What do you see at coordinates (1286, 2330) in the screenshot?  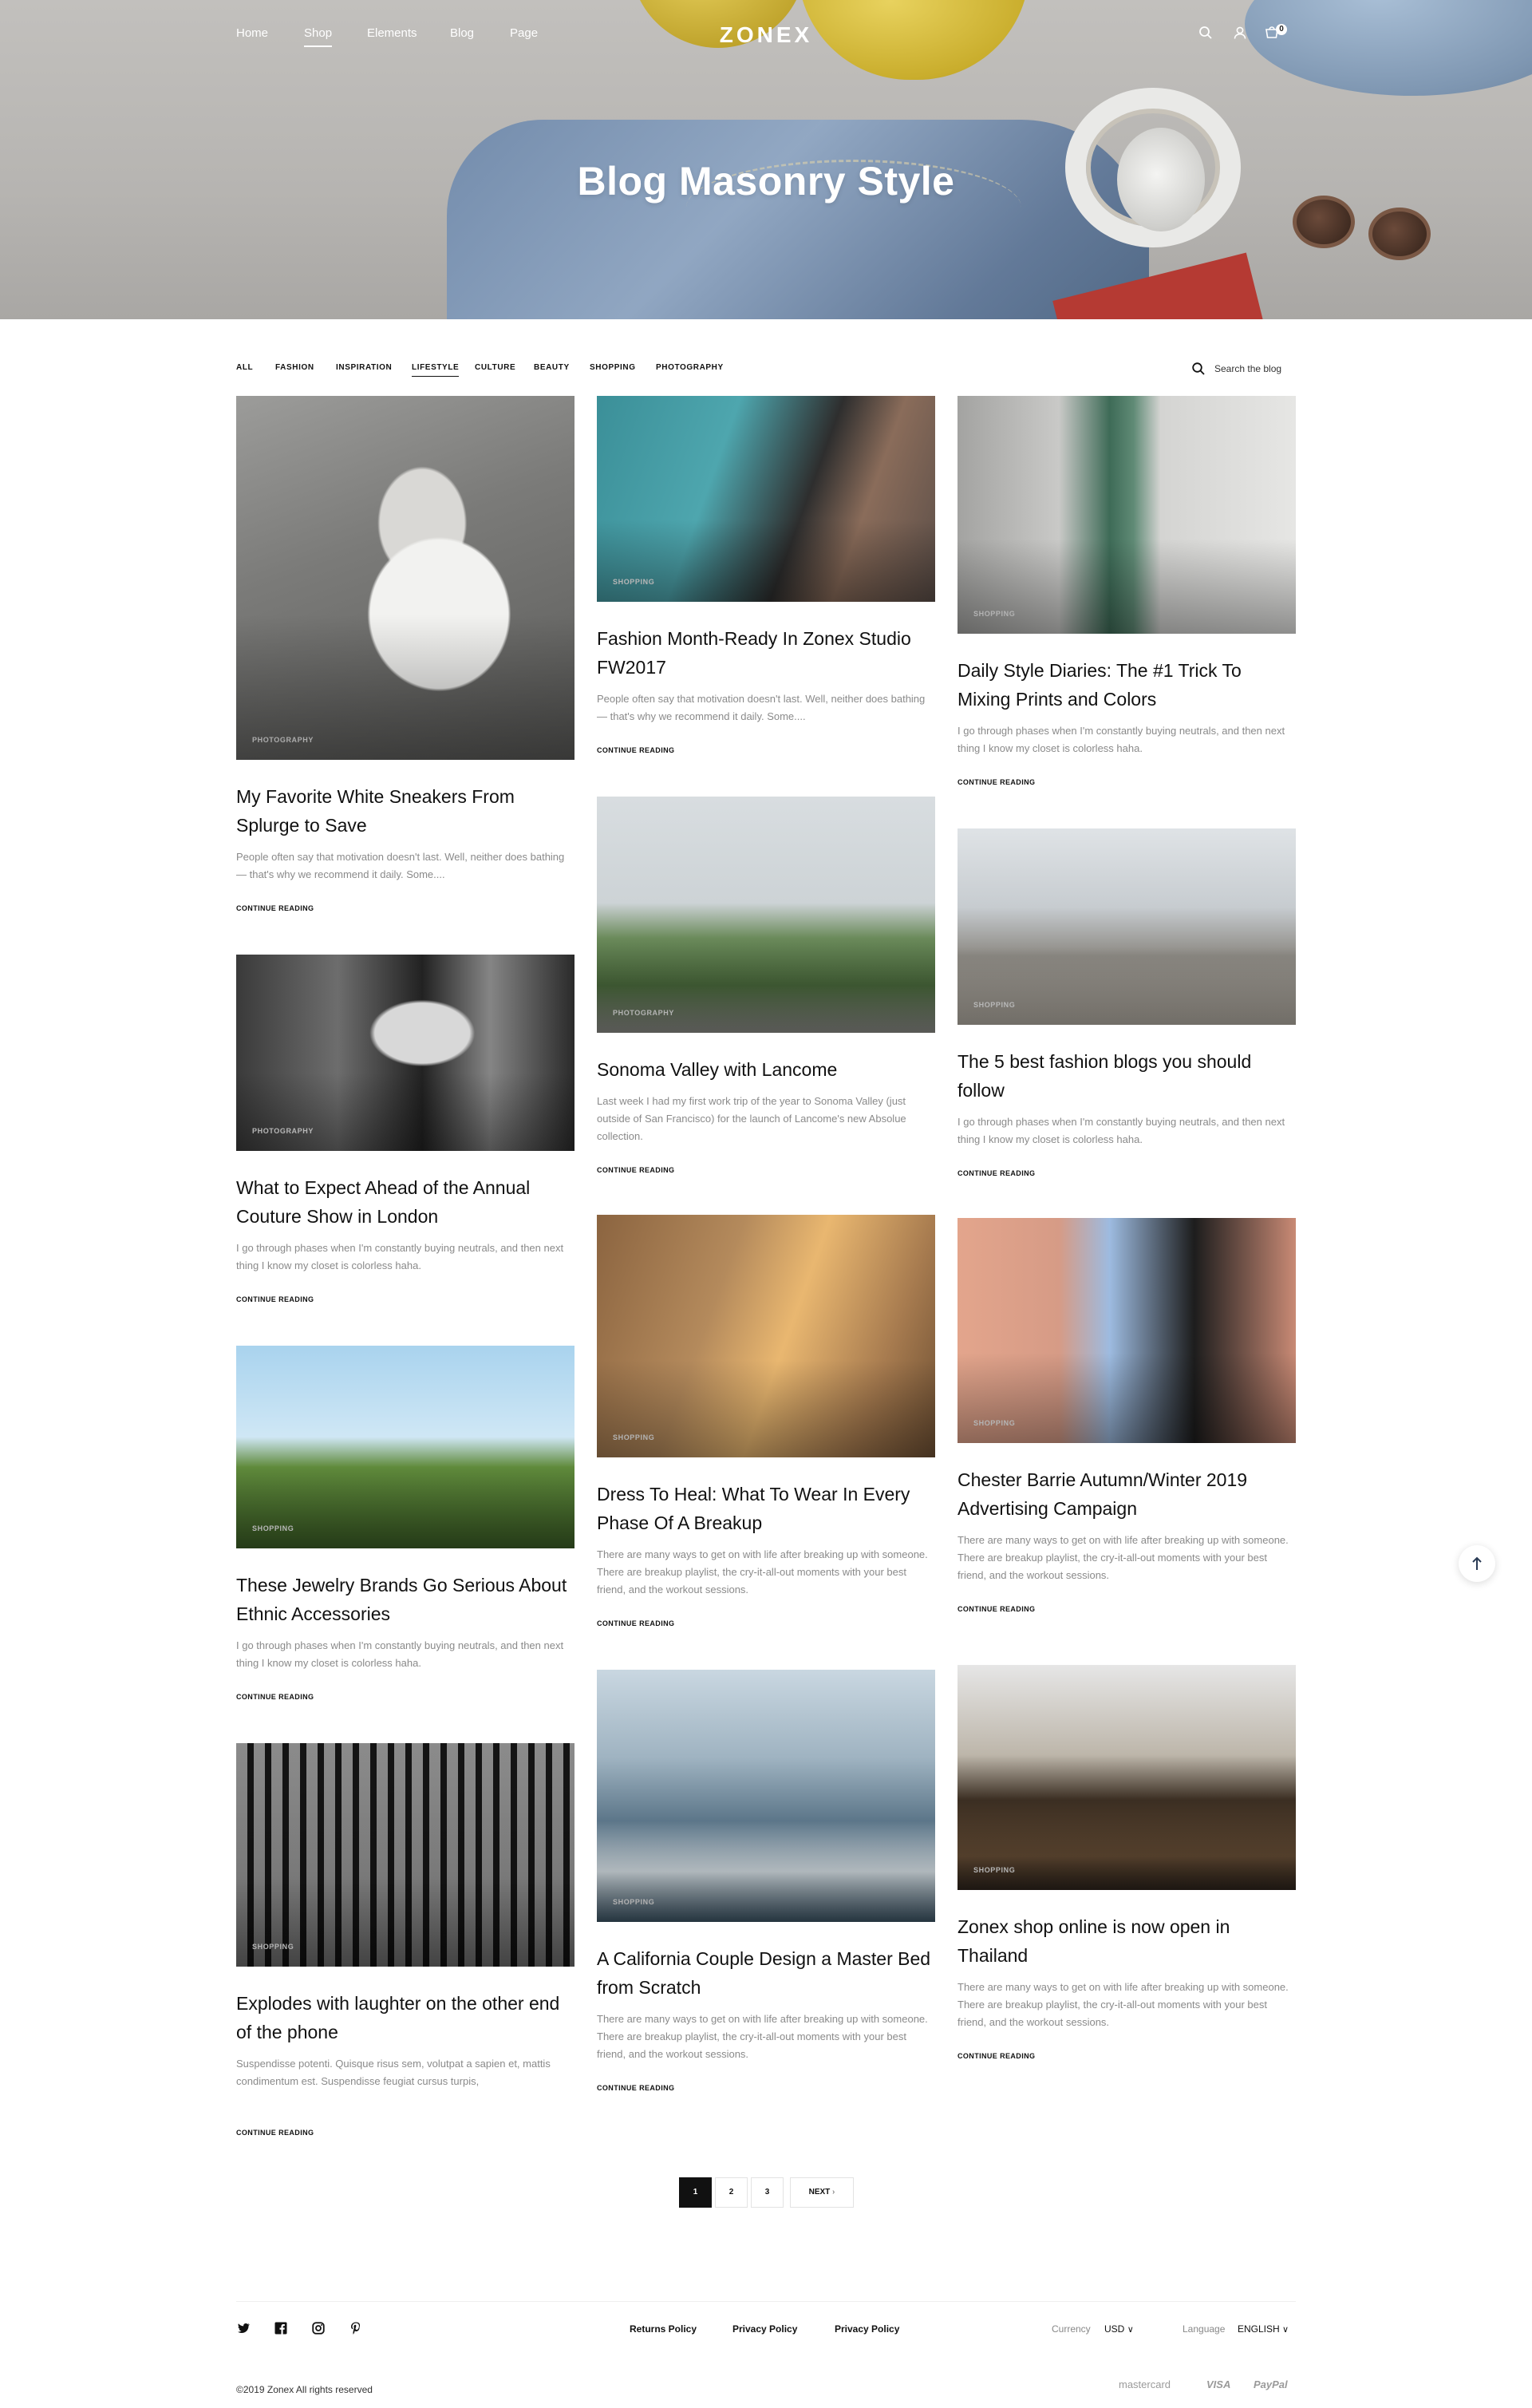 I see `chevron-down-icon: ∨` at bounding box center [1286, 2330].